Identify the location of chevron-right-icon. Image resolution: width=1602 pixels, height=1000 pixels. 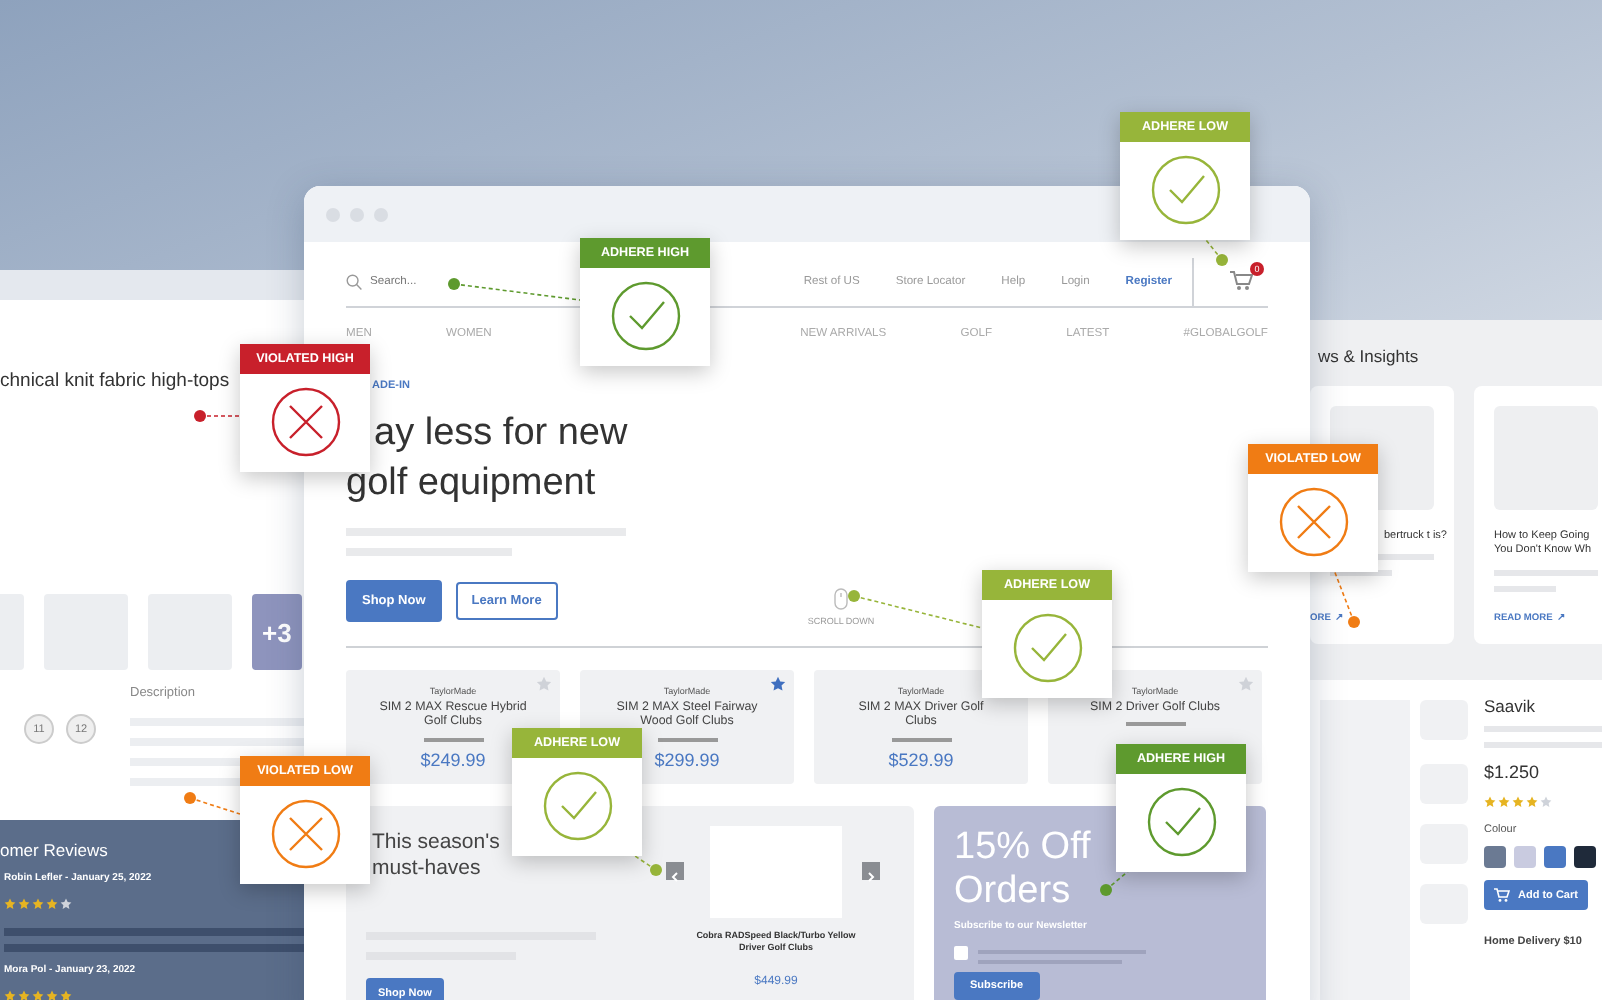
(871, 877).